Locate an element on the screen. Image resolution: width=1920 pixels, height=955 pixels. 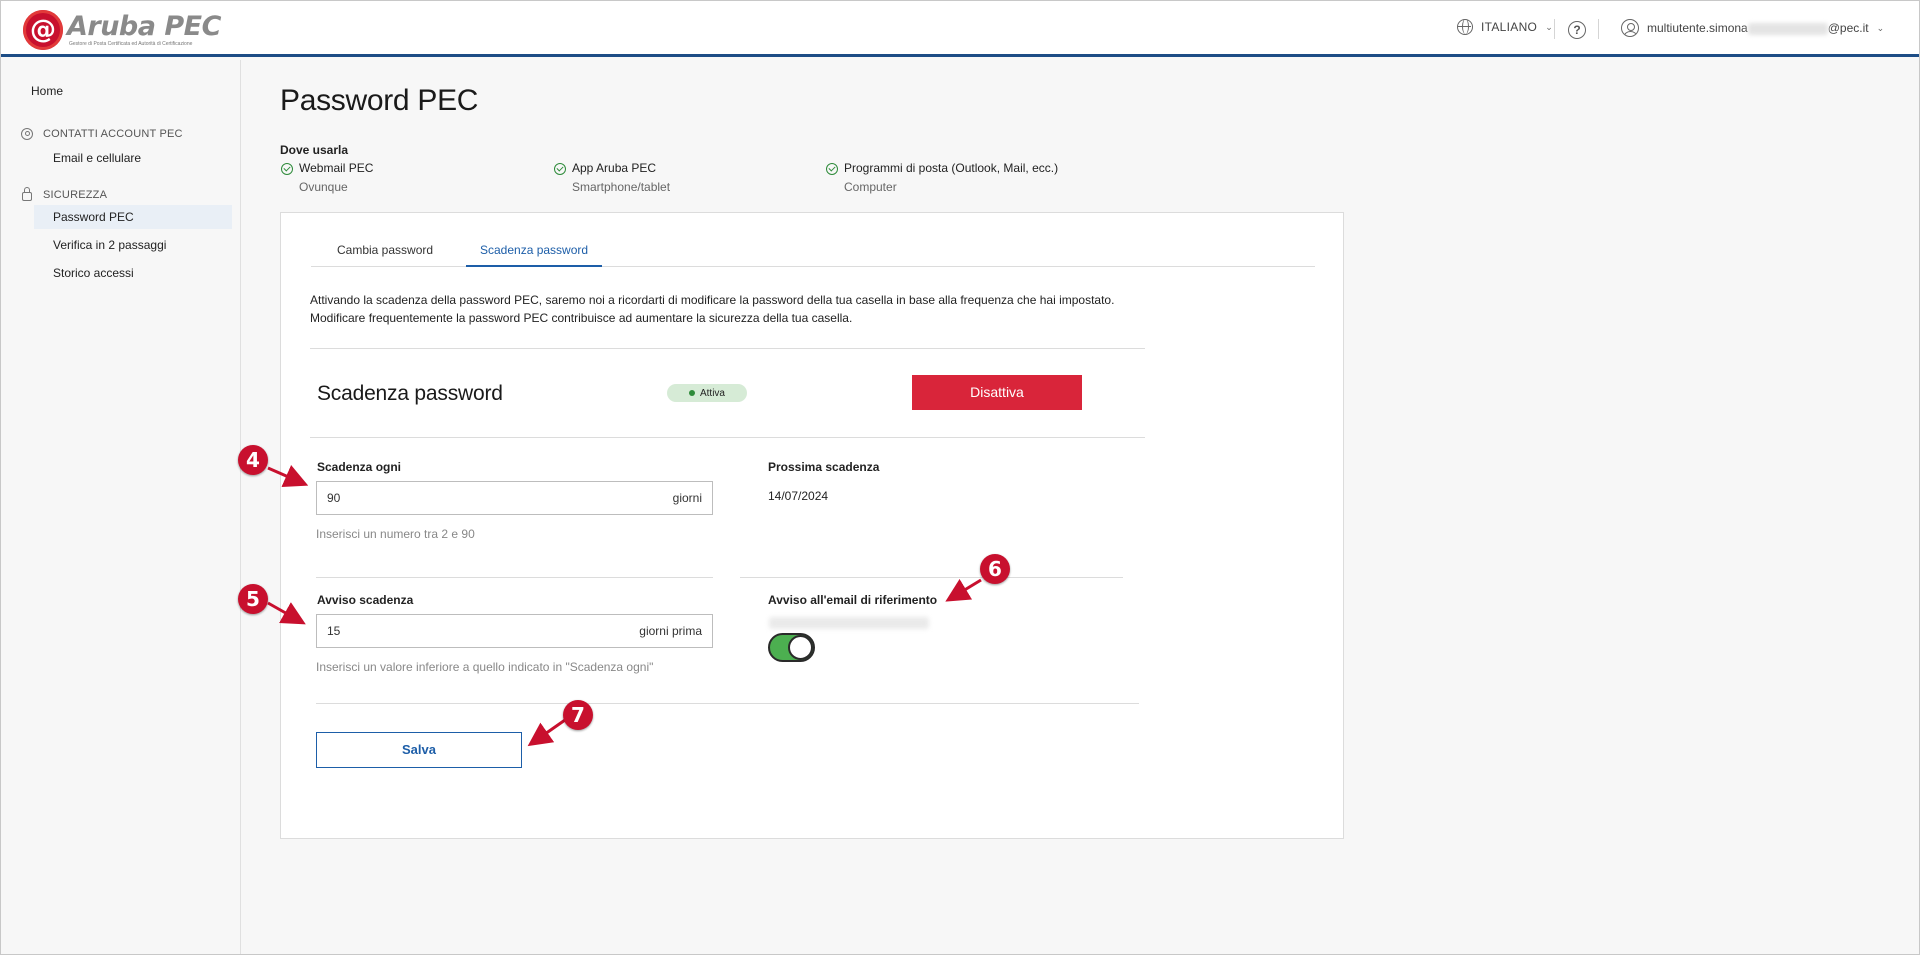
annotation-arrows is located at coordinates (624, 605).